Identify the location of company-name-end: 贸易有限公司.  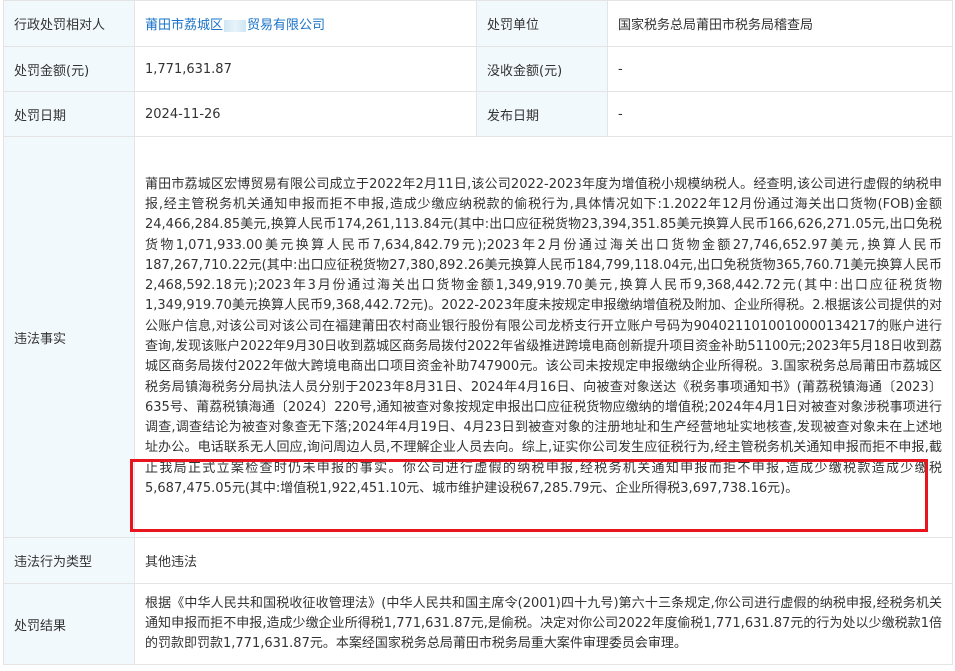
(286, 25).